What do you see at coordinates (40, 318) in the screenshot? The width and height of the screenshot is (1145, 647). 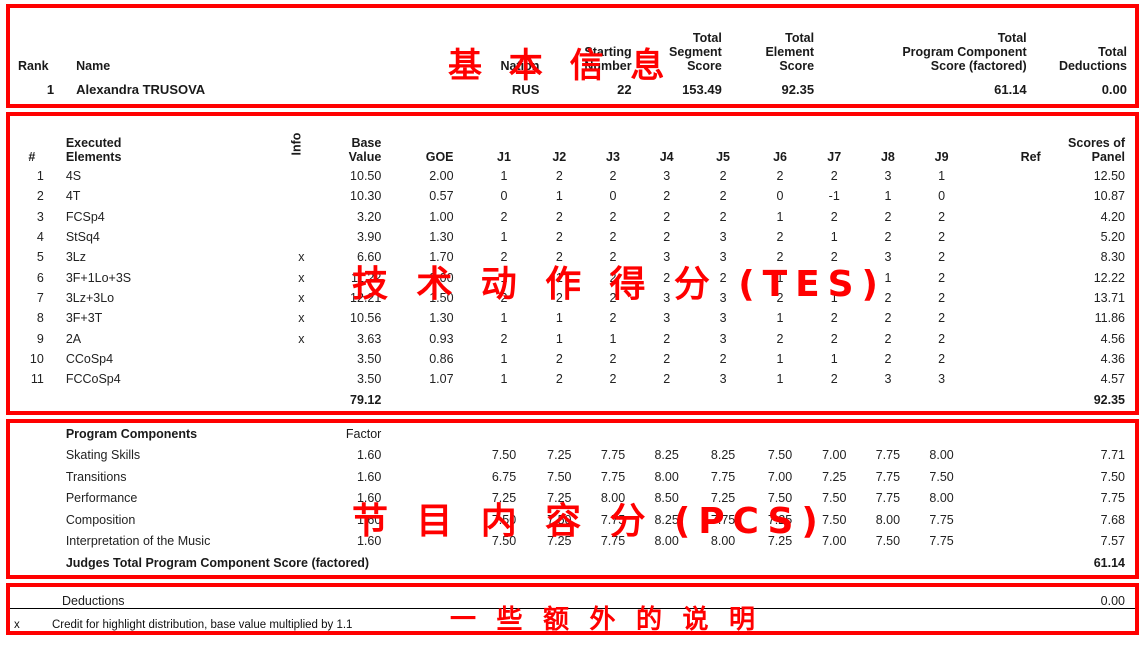 I see `element-number: 8` at bounding box center [40, 318].